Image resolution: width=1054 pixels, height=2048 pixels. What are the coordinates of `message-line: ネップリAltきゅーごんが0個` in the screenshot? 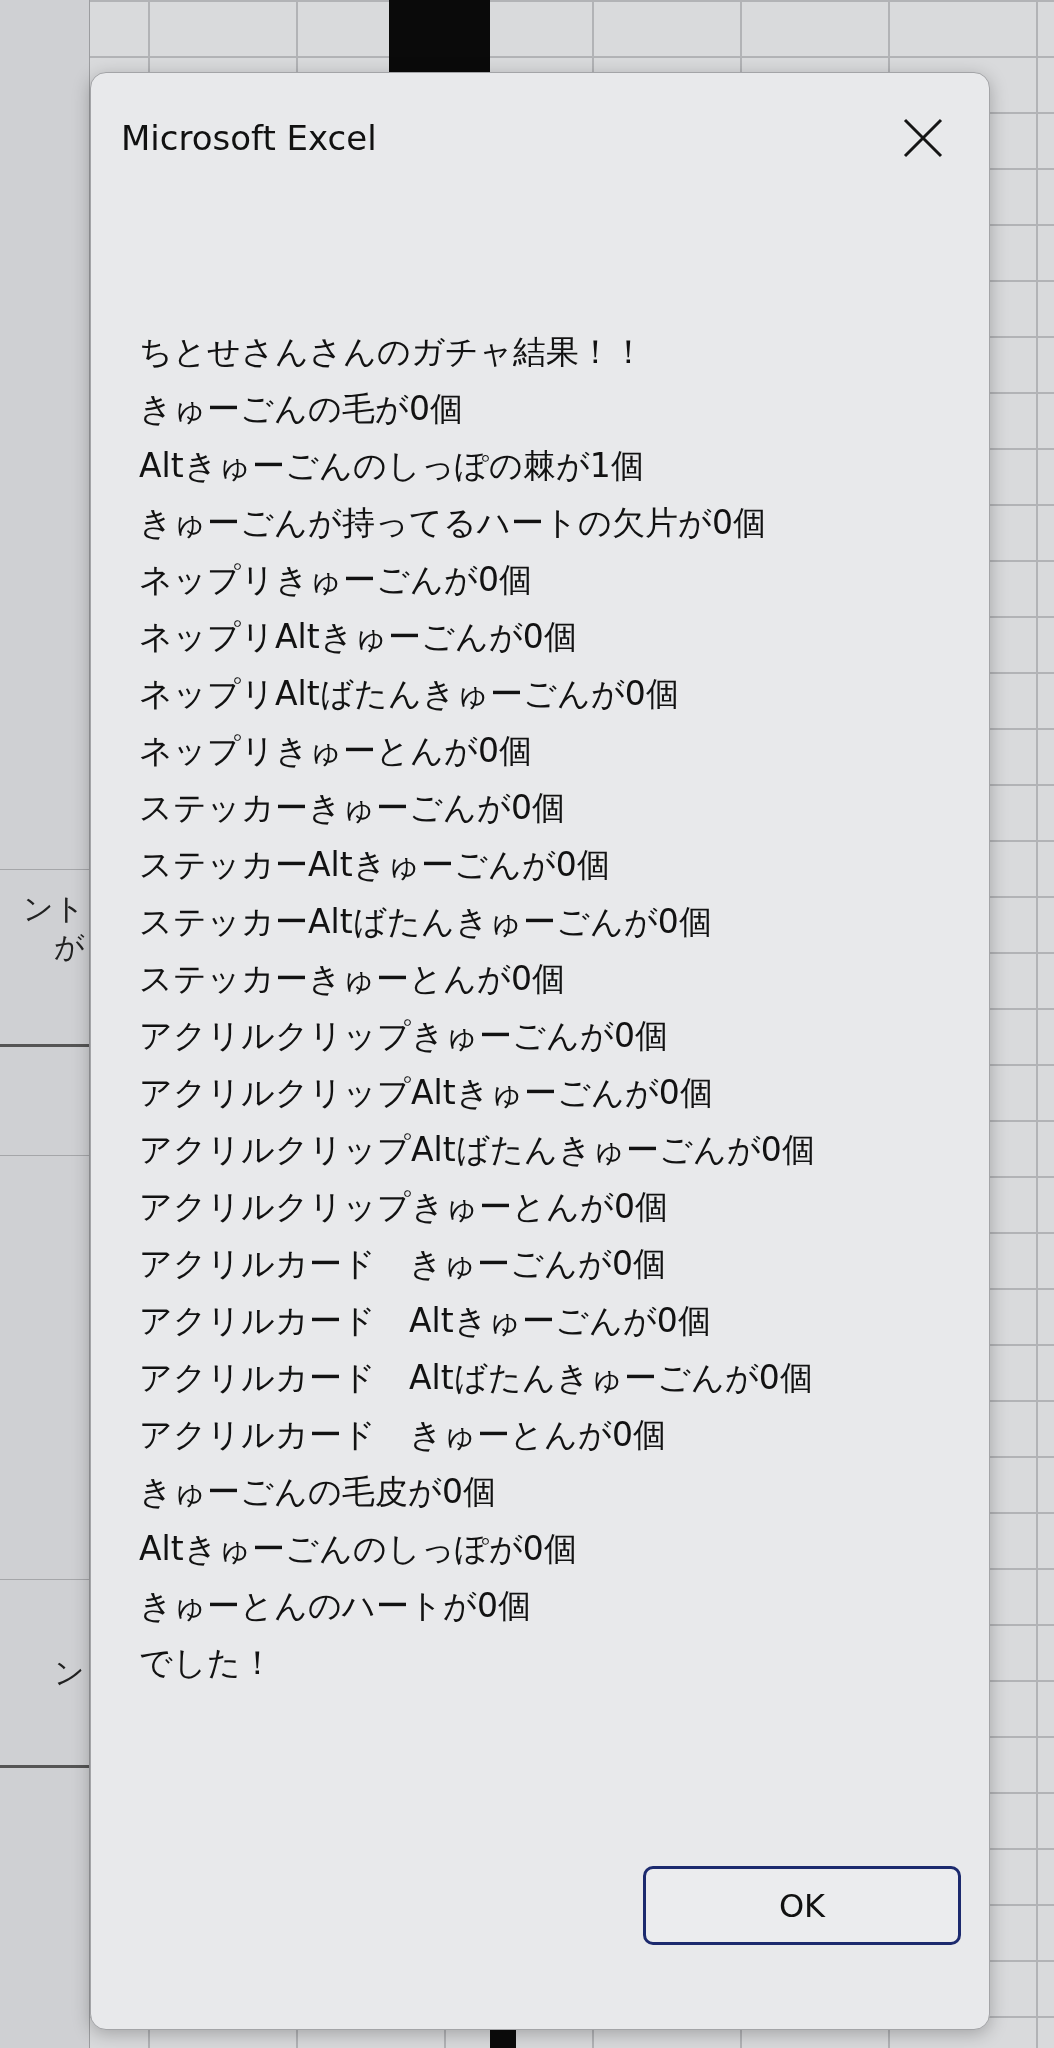 It's located at (358, 637).